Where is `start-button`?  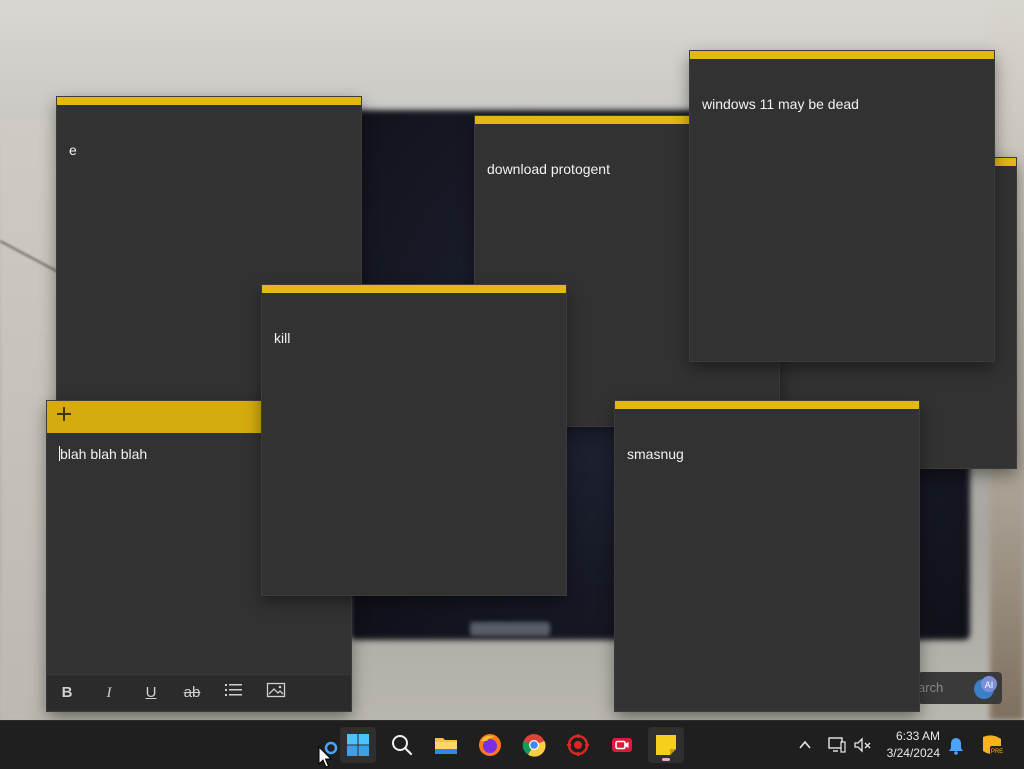
start-button is located at coordinates (358, 745).